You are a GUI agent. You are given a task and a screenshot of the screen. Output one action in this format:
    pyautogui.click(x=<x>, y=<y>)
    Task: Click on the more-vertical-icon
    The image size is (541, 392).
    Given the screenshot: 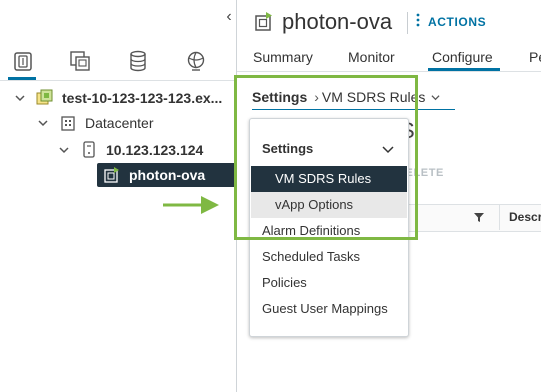 What is the action you would take?
    pyautogui.click(x=420, y=21)
    